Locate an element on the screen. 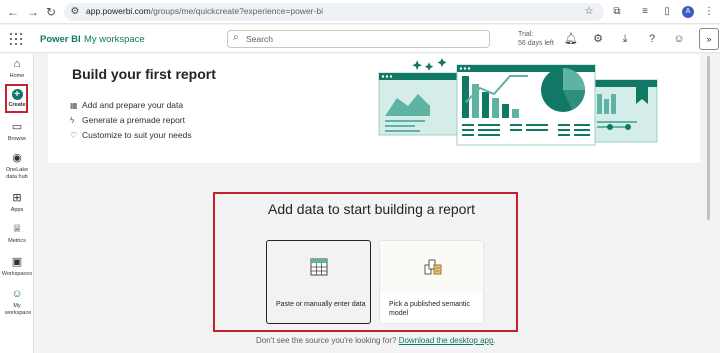 This screenshot has height=353, width=720. share-feedback-icon: ☺ is located at coordinates (679, 39).